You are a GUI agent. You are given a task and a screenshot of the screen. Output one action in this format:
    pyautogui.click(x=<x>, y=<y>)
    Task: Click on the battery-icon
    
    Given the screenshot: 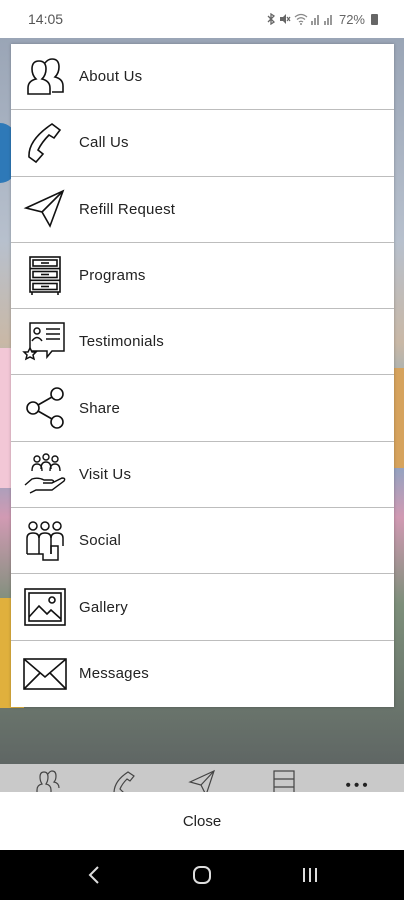 What is the action you would take?
    pyautogui.click(x=374, y=19)
    